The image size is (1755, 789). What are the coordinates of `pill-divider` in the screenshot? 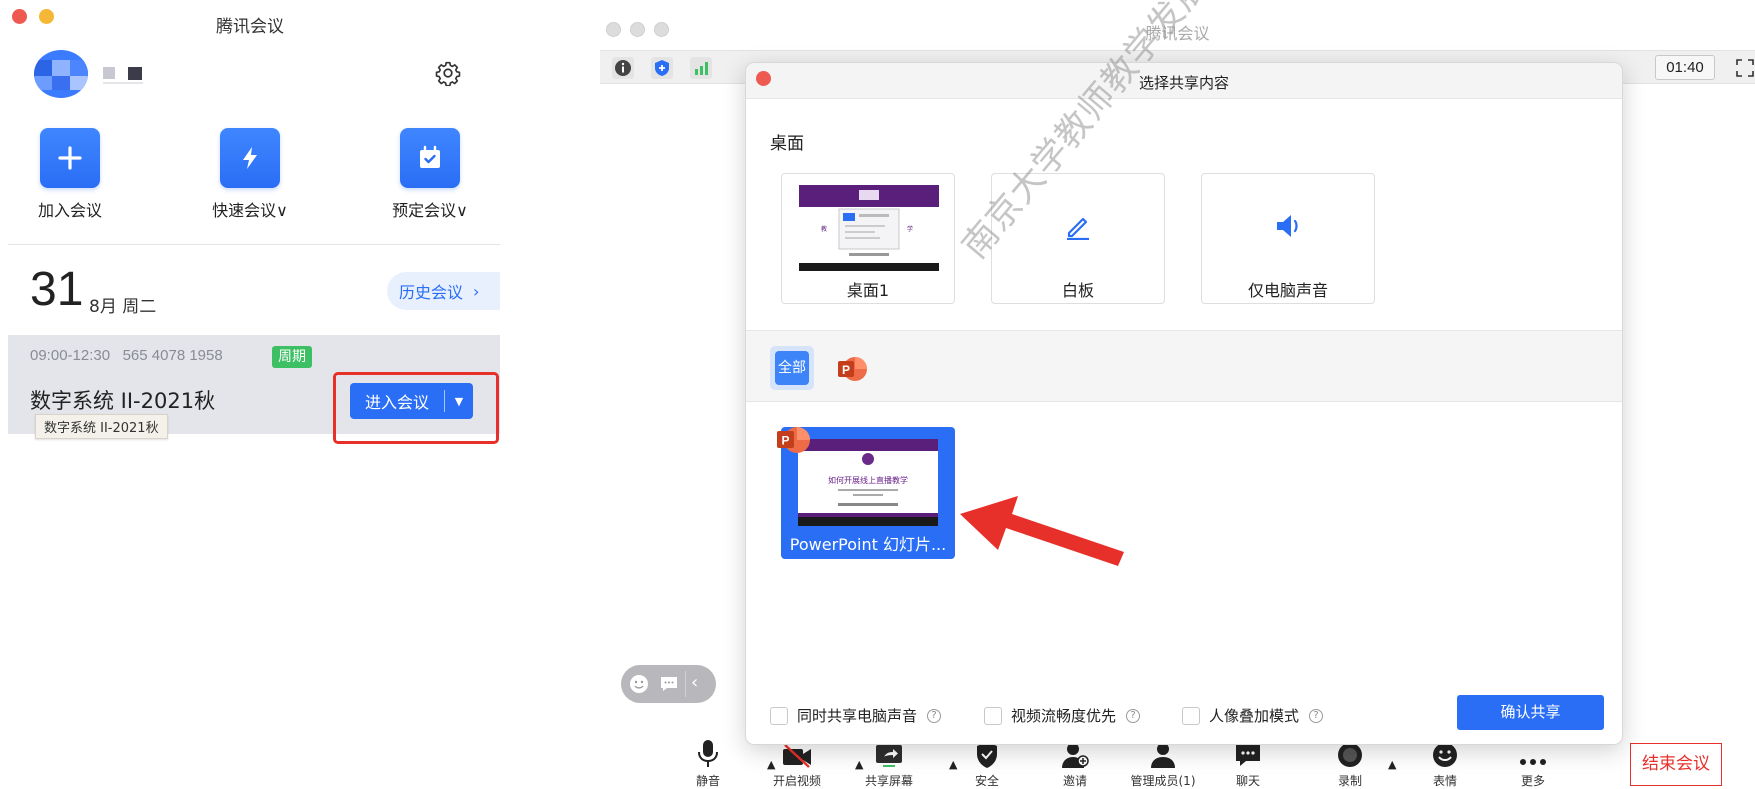 It's located at (685, 684).